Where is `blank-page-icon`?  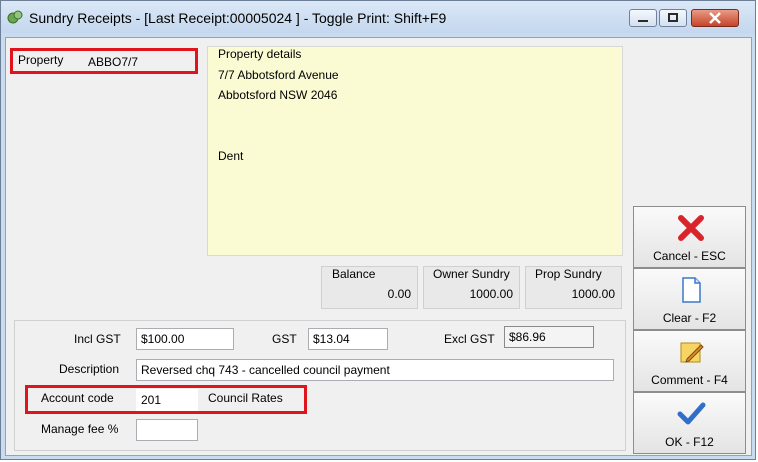
blank-page-icon is located at coordinates (691, 290).